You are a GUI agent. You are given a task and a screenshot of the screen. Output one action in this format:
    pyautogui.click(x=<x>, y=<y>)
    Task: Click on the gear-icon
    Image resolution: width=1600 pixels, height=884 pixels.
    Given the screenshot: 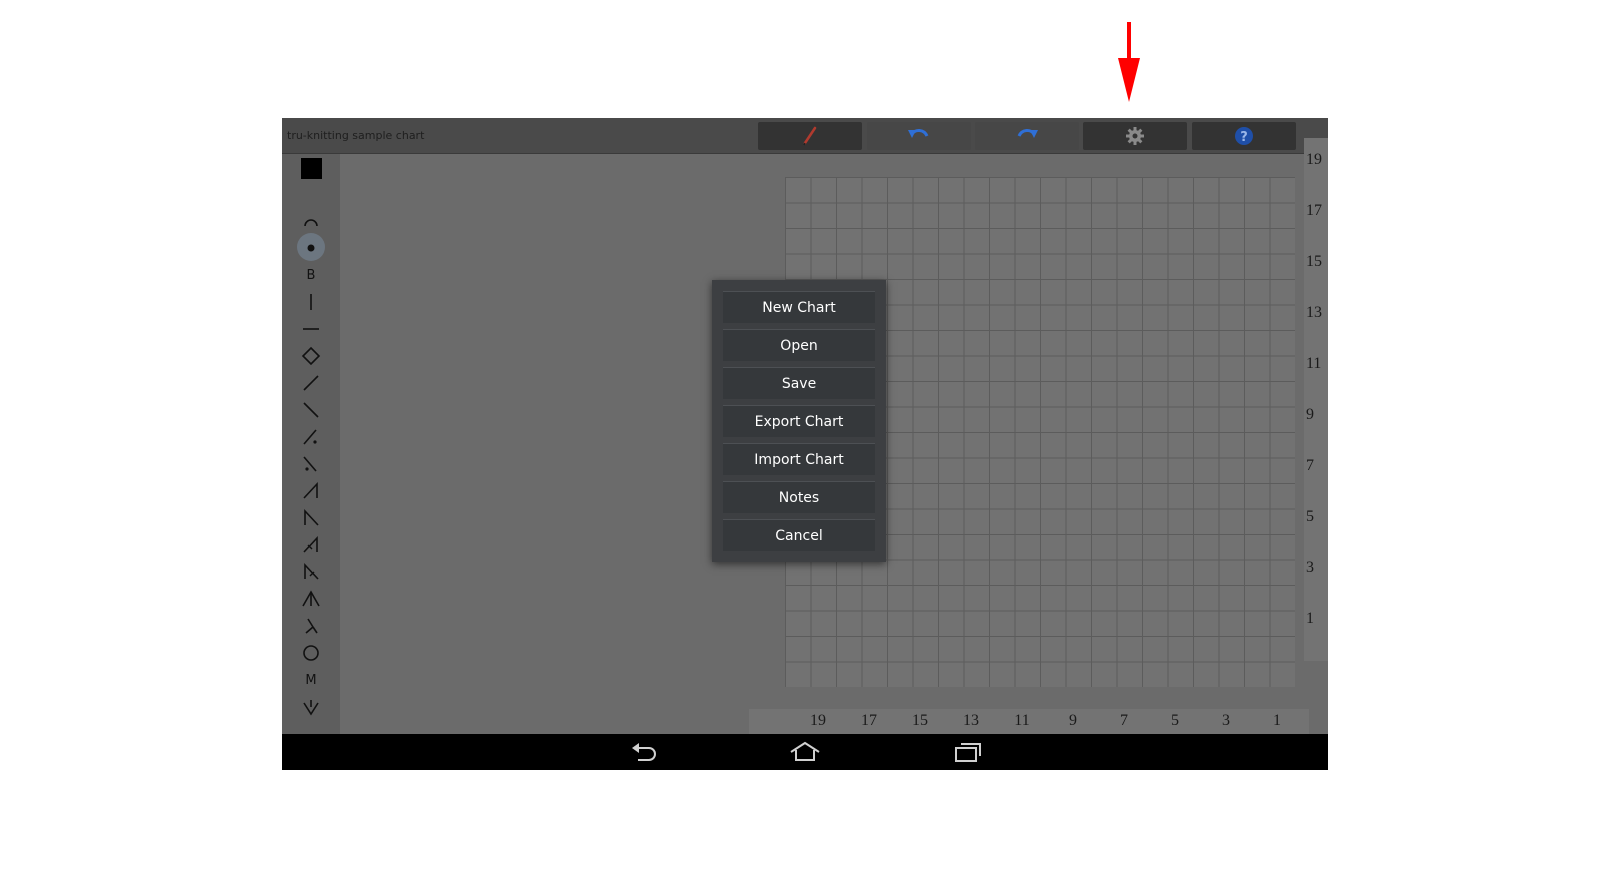 What is the action you would take?
    pyautogui.click(x=1135, y=136)
    